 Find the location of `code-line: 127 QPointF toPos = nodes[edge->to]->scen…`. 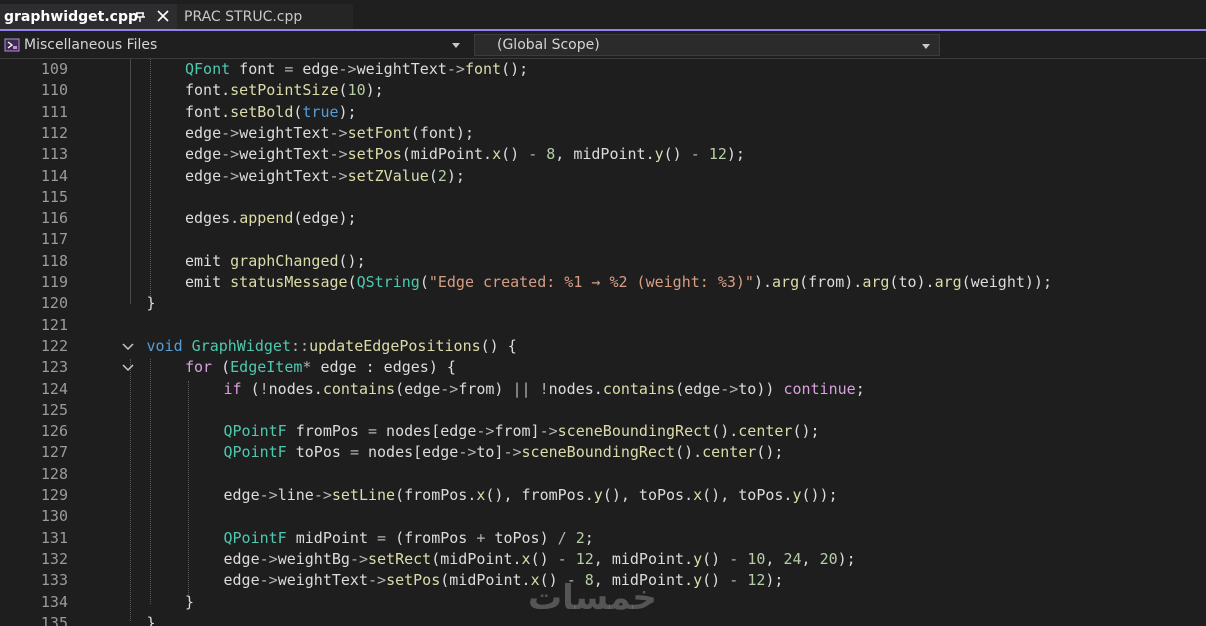

code-line: 127 QPointF toPos = nodes[edge->to]->scen… is located at coordinates (603, 452).